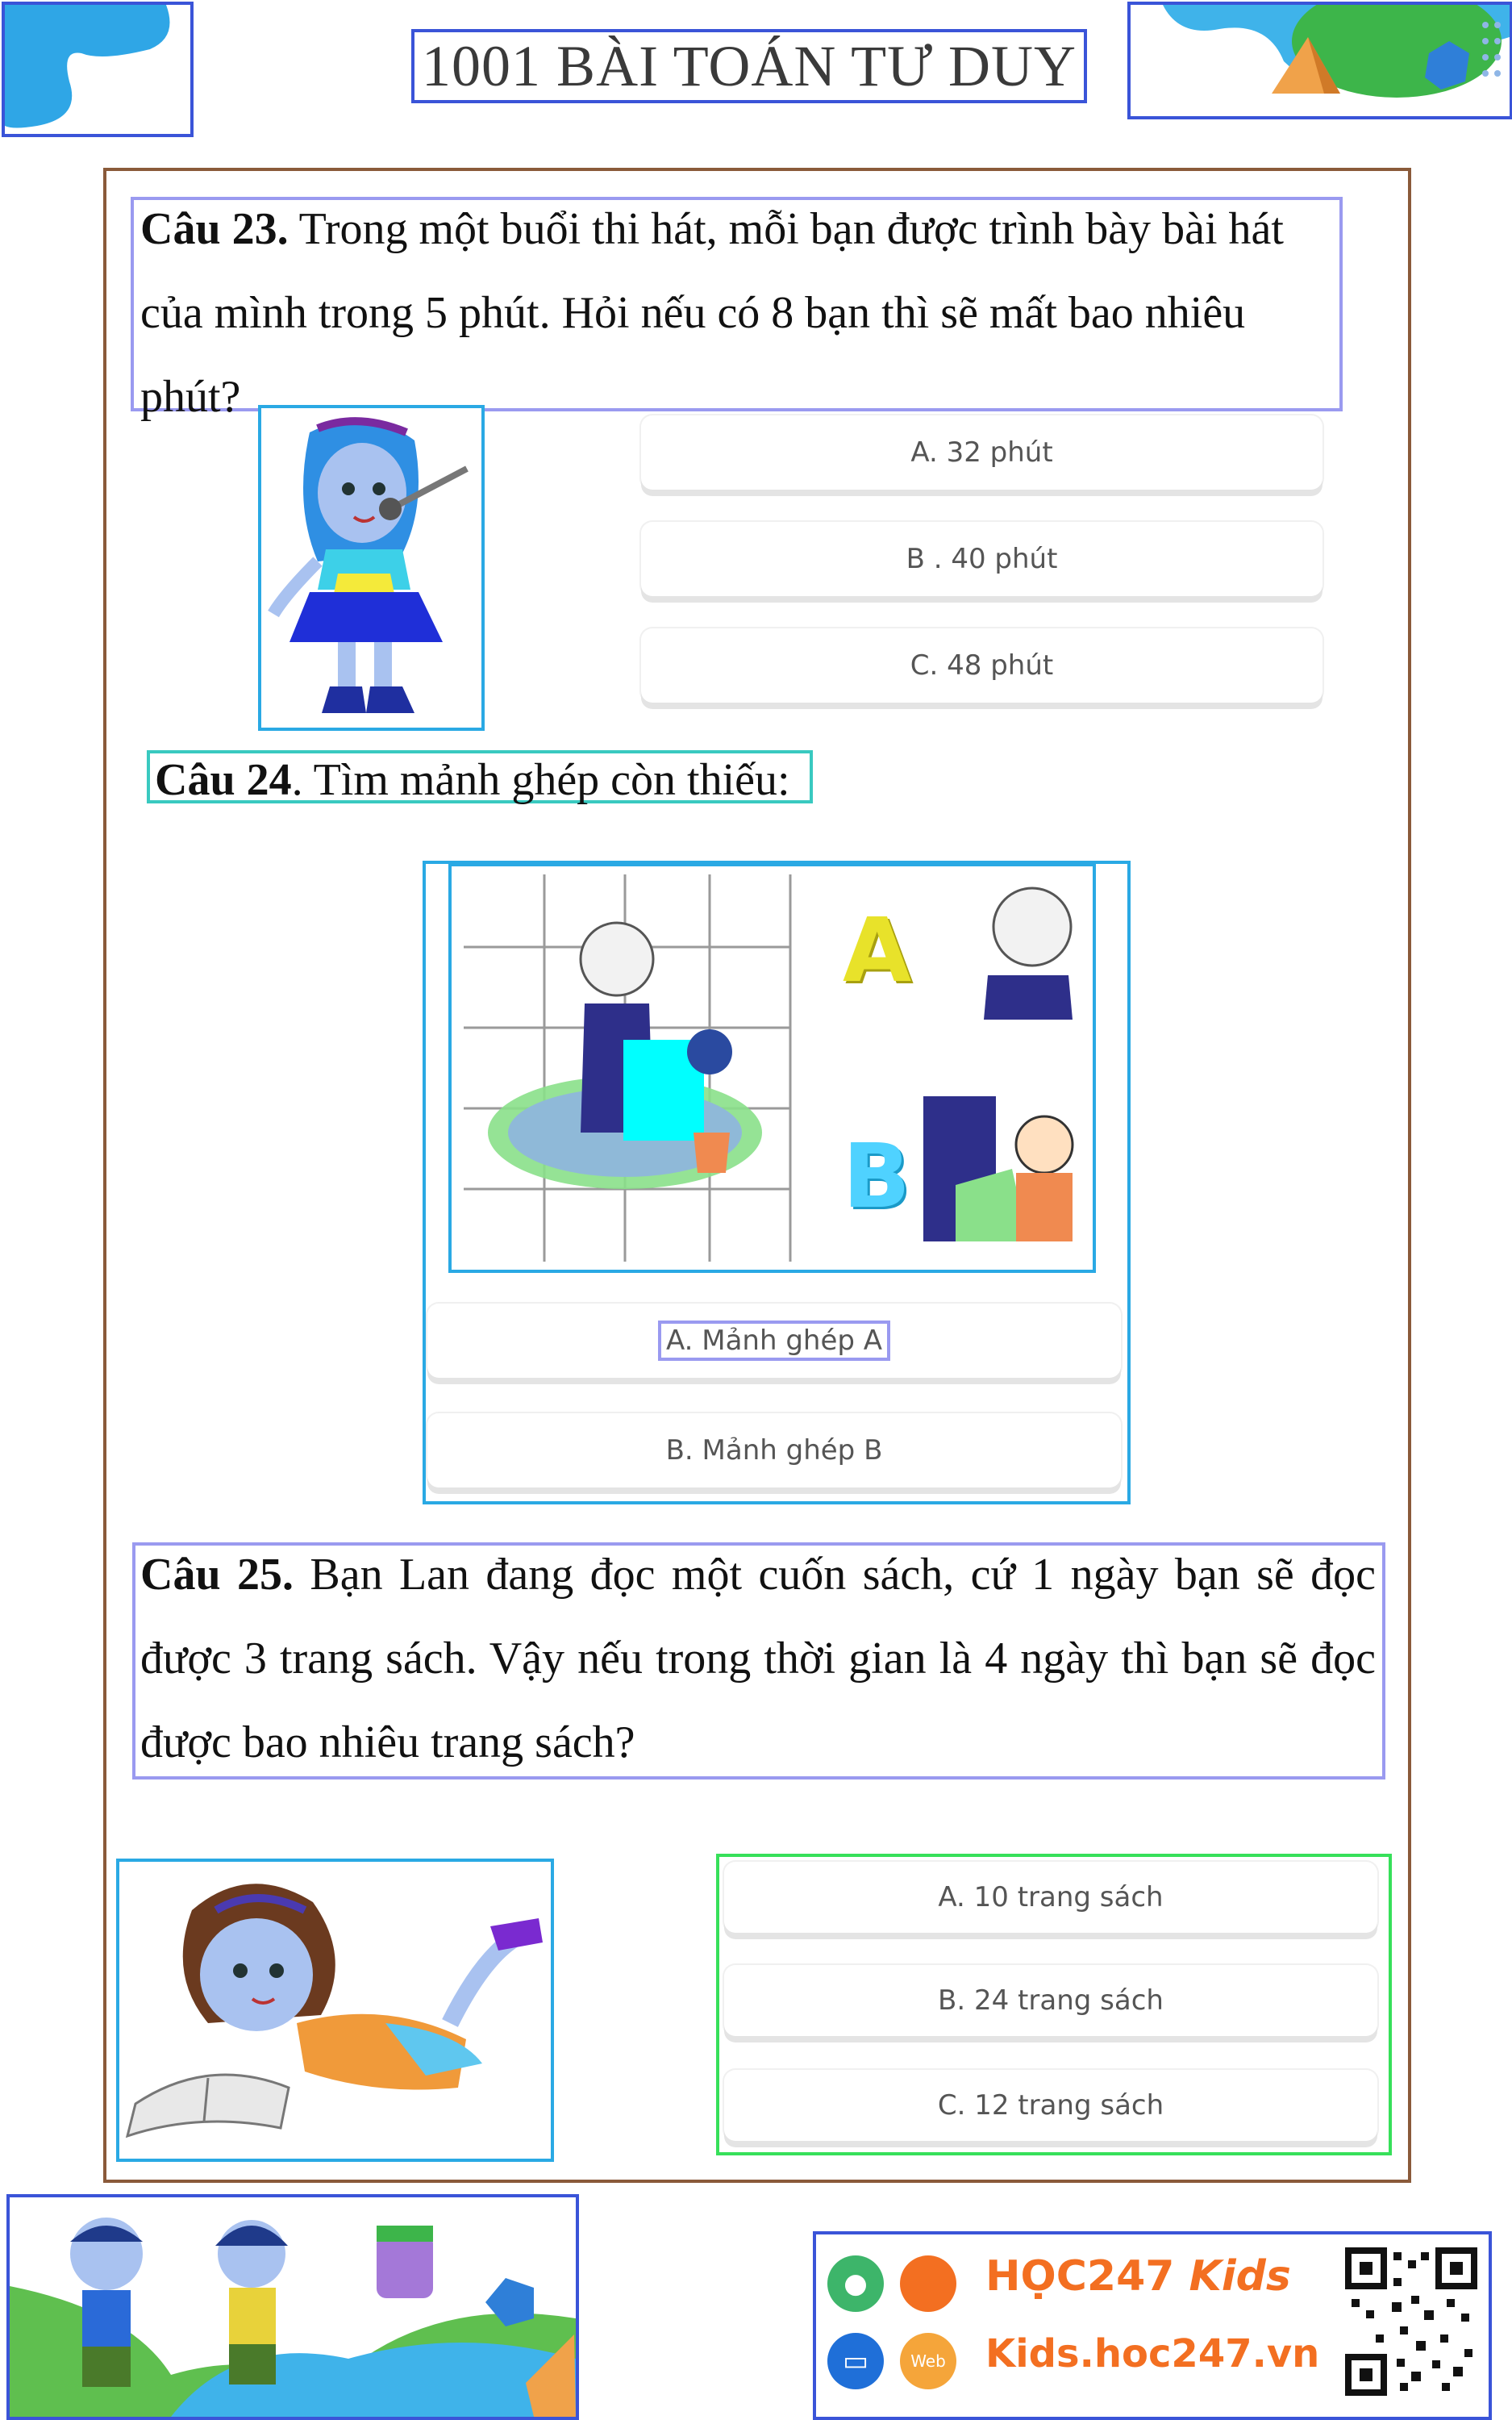  I want to click on q23-option-b-label: B . 40 phút, so click(982, 559).